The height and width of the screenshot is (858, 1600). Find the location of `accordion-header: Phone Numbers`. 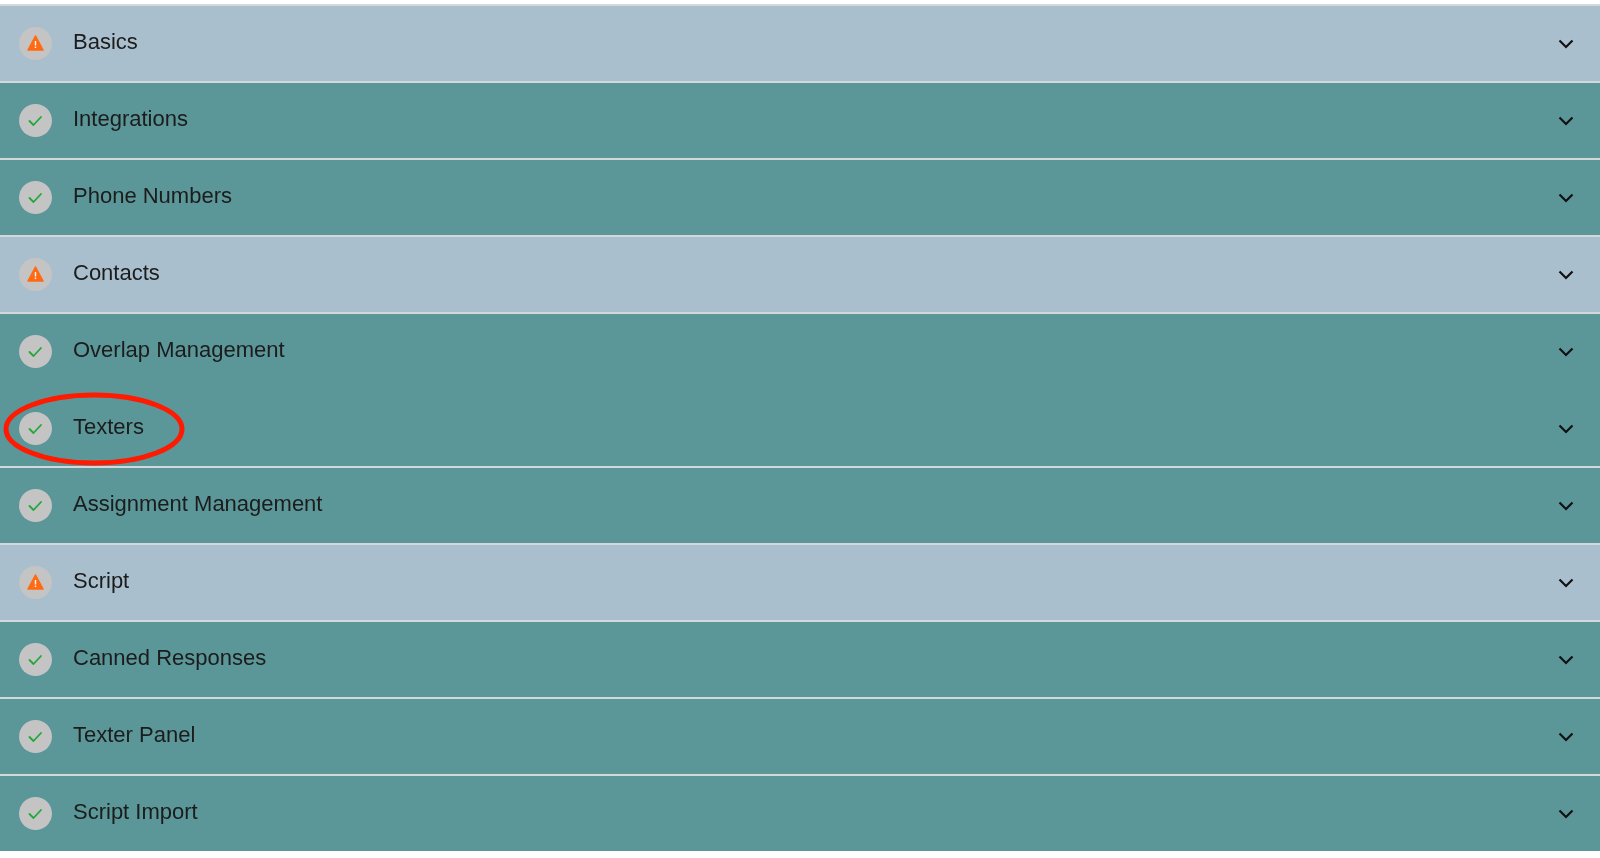

accordion-header: Phone Numbers is located at coordinates (800, 197).